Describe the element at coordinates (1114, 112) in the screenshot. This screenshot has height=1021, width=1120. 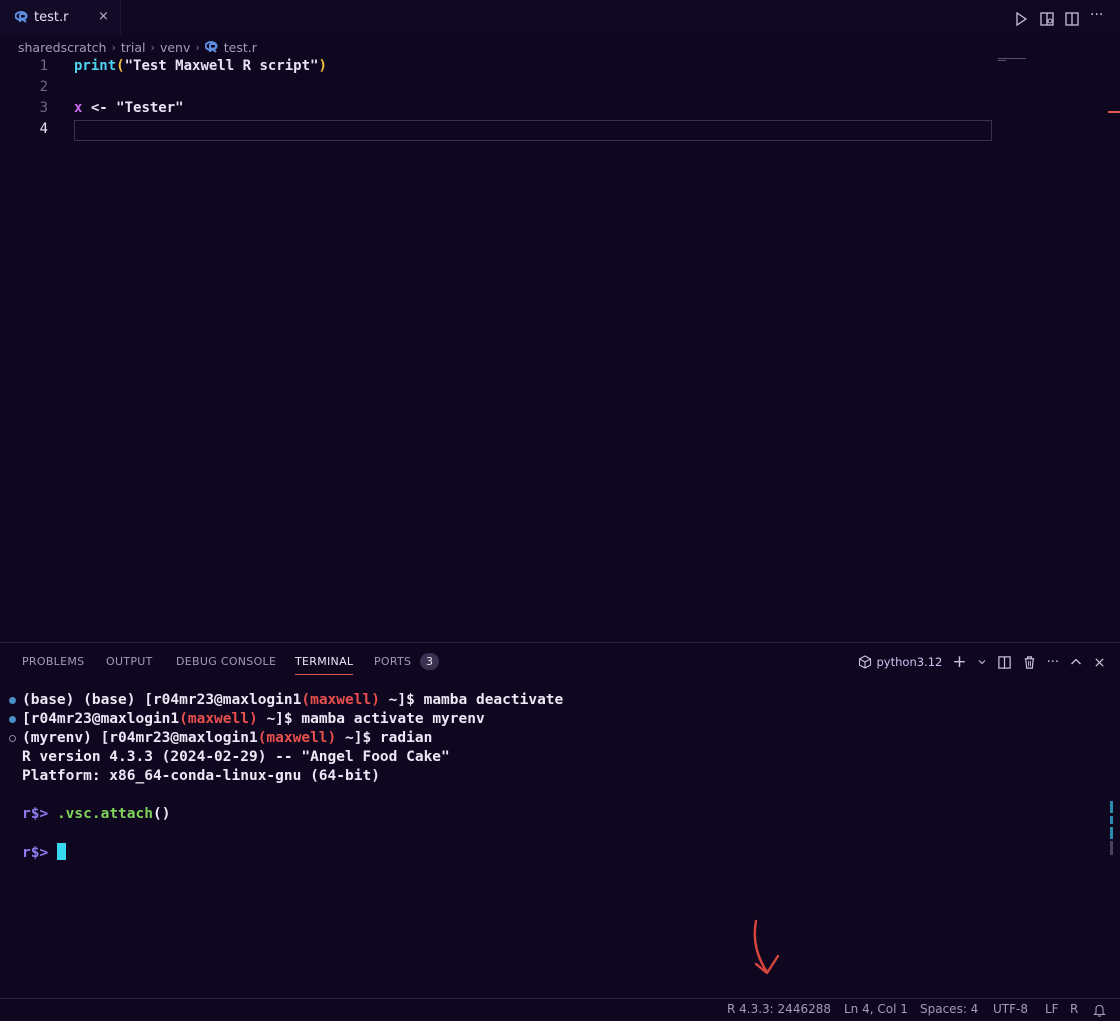
I see `scrollbar-cursor-marker` at that location.